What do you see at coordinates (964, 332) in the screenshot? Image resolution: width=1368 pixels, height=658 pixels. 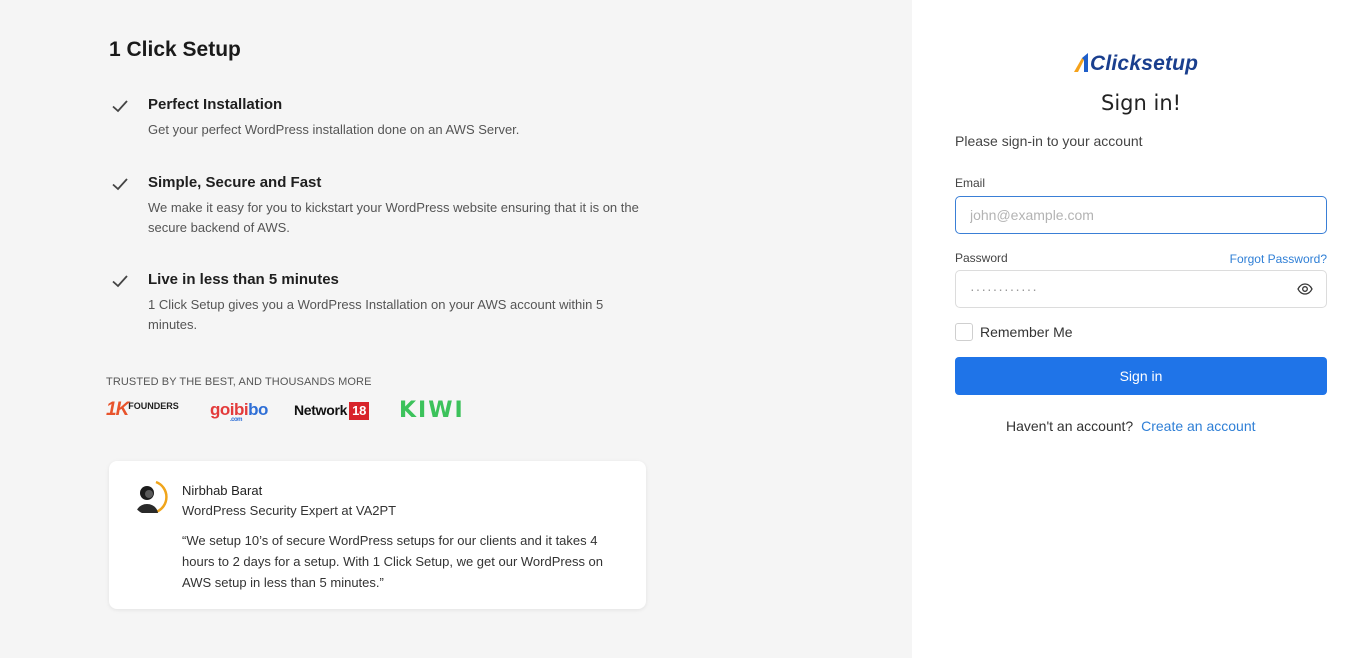 I see `remember-me-checkbox` at bounding box center [964, 332].